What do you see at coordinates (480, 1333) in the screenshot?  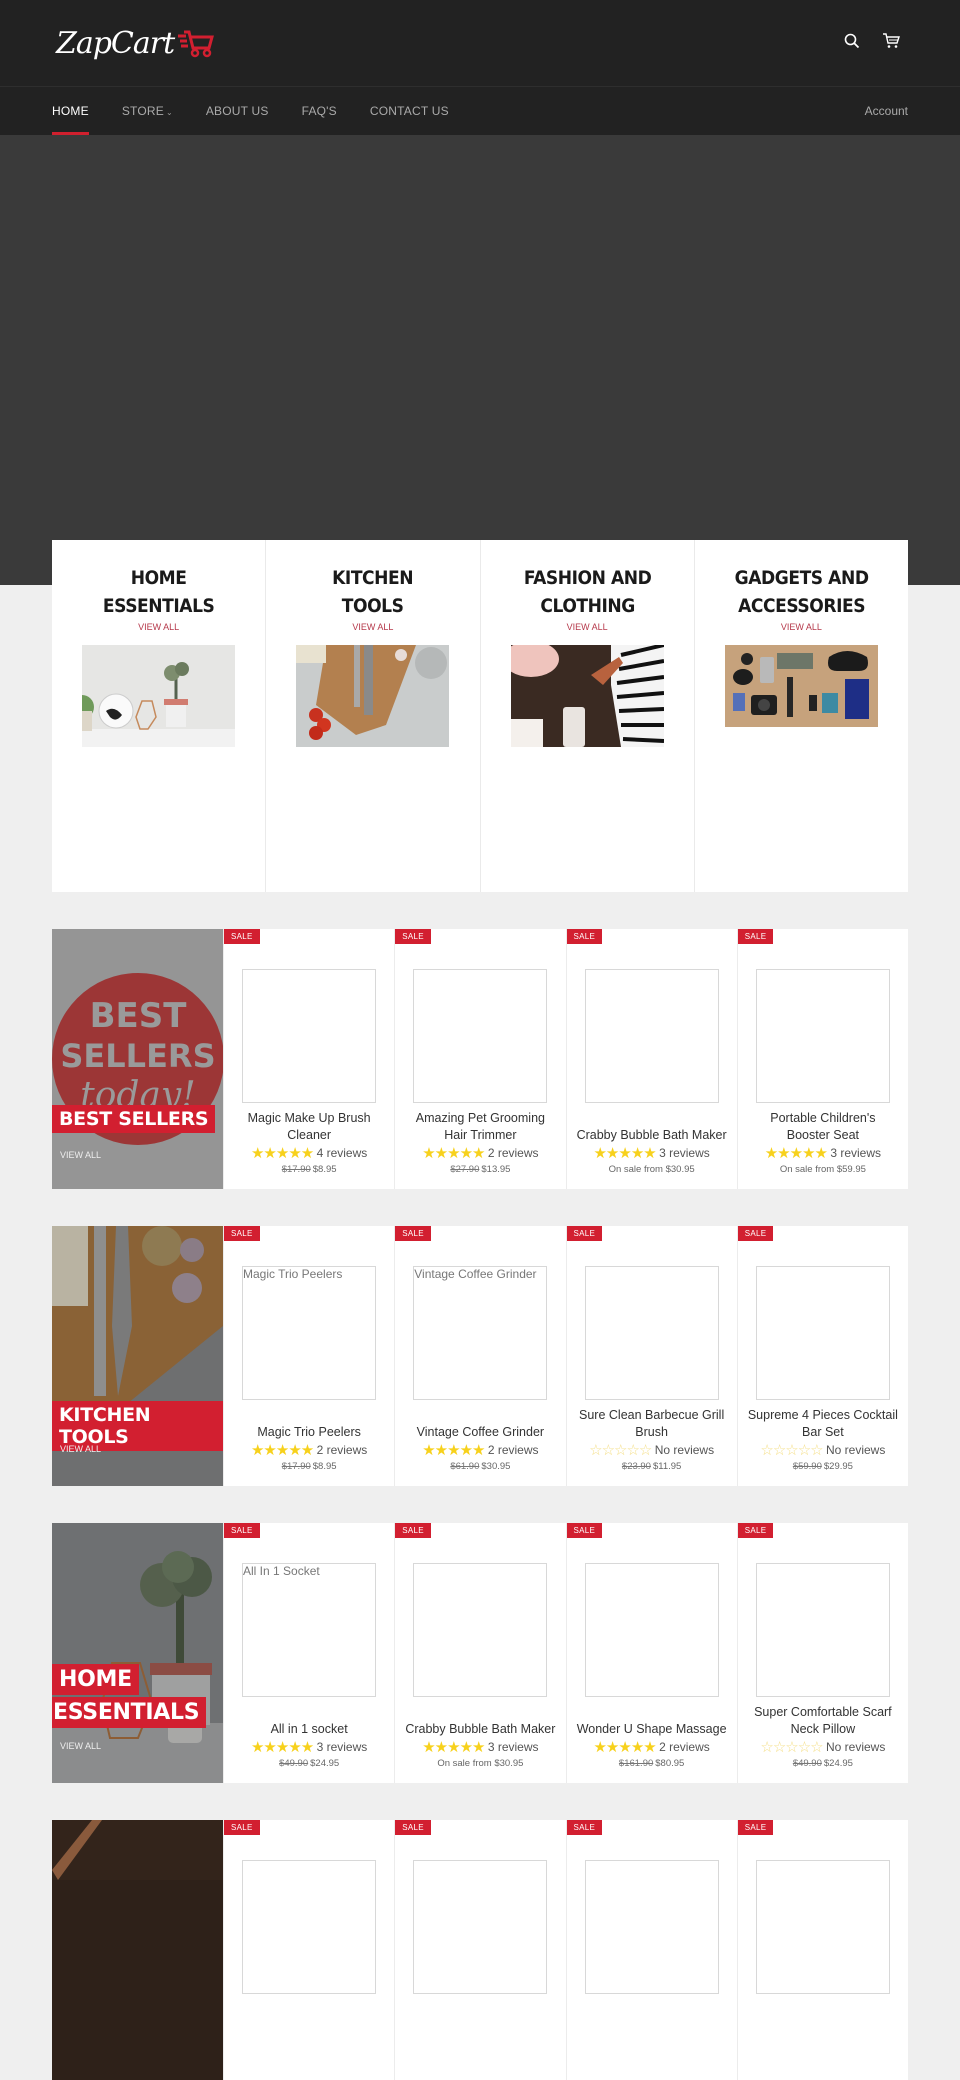 I see `product-image: Vintage Coffee Grinder` at bounding box center [480, 1333].